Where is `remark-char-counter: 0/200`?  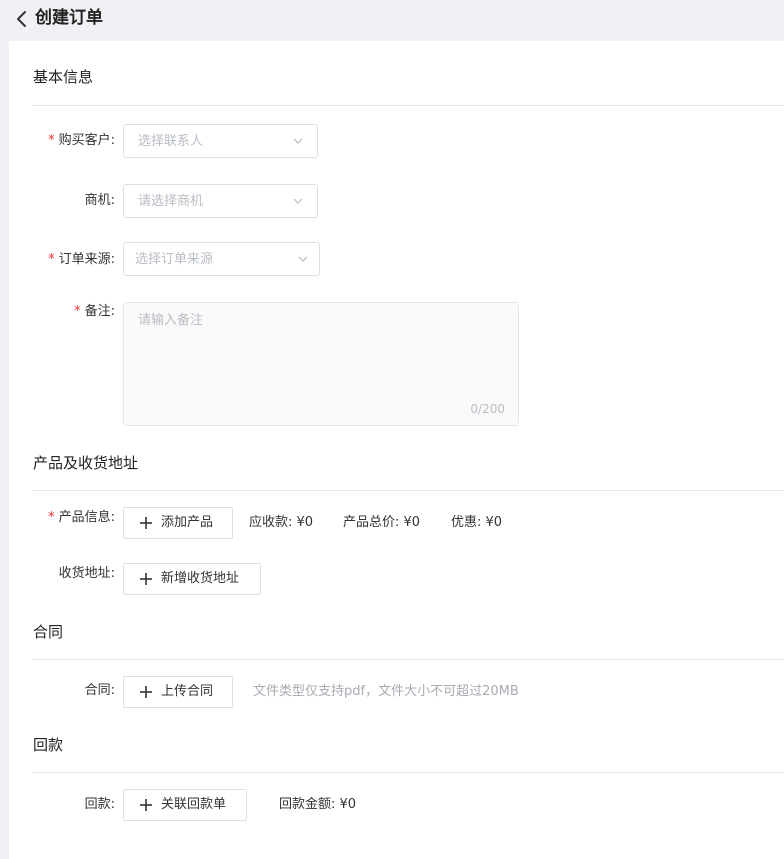 remark-char-counter: 0/200 is located at coordinates (487, 409).